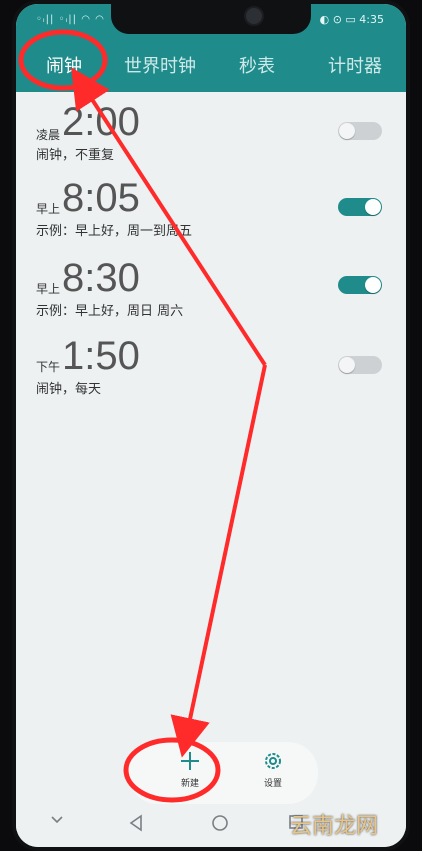 The height and width of the screenshot is (851, 422). Describe the element at coordinates (257, 65) in the screenshot. I see `tab-stopwatch: 秒表` at that location.